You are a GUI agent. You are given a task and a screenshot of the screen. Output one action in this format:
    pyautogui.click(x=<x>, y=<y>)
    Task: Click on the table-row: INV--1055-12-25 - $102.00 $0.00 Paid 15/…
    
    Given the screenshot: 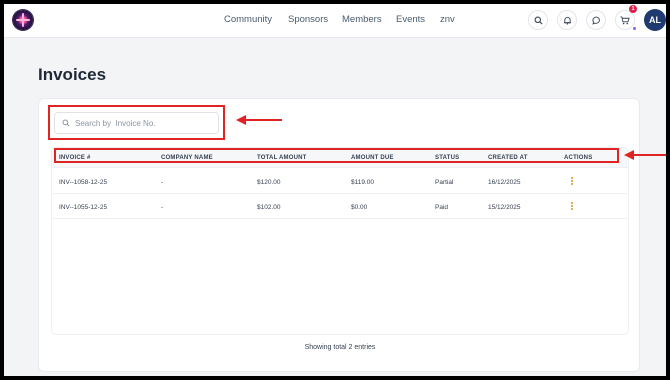 What is the action you would take?
    pyautogui.click(x=340, y=206)
    